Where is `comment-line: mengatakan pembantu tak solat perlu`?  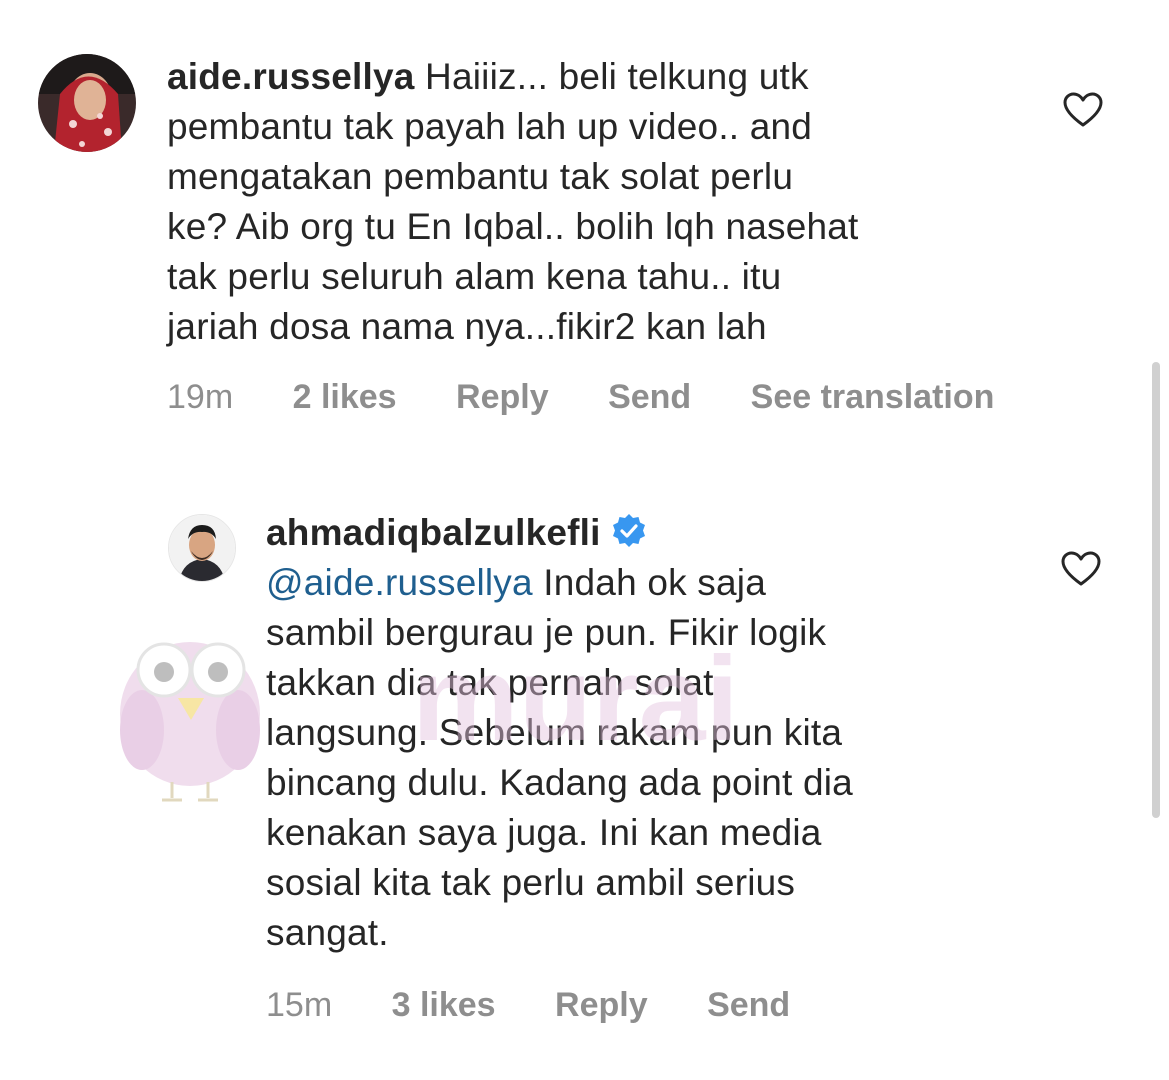
comment-line: mengatakan pembantu tak solat perlu is located at coordinates (480, 176).